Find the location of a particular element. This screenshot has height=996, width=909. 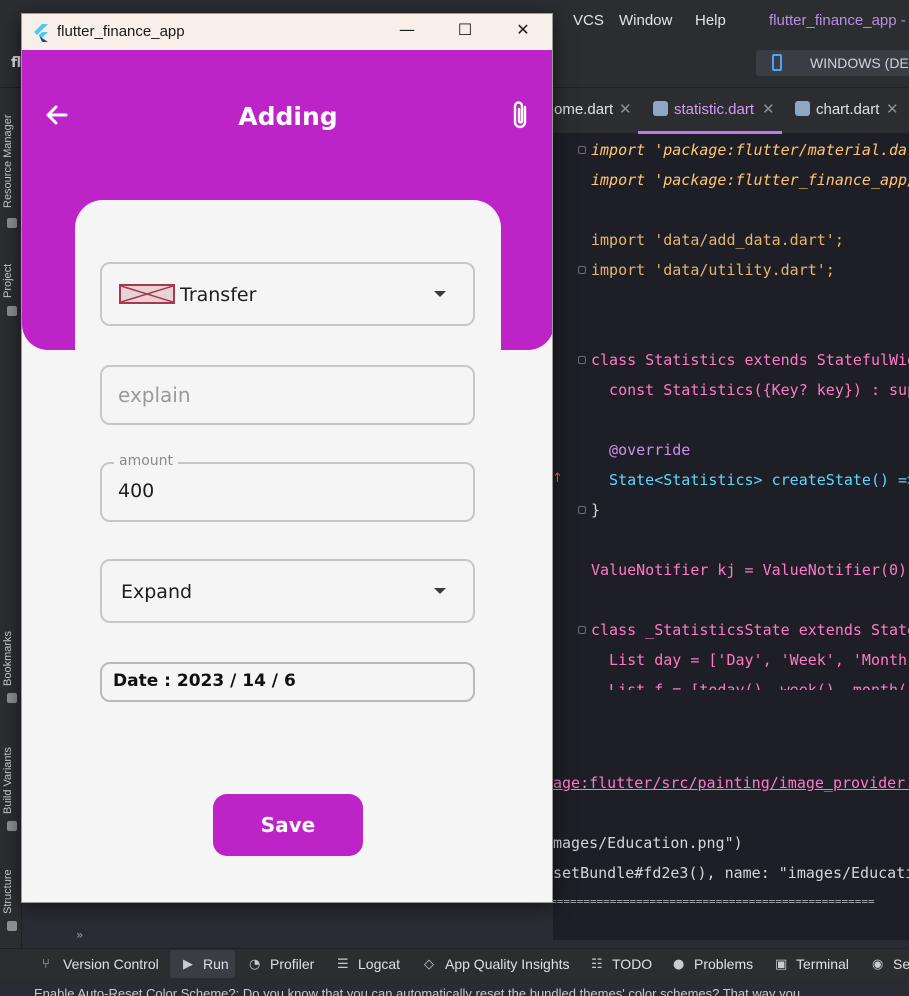

amount-label: amount is located at coordinates (146, 461).